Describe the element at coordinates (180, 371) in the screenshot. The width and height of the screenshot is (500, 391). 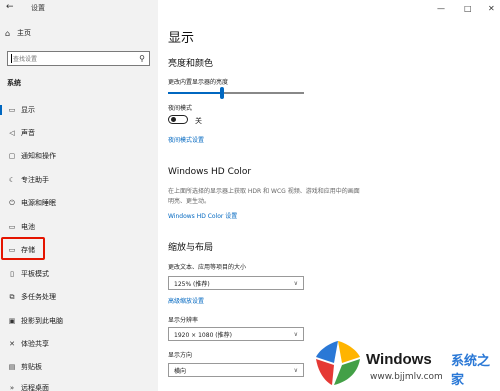
I see `orientation-dropdown-value: 横向` at that location.